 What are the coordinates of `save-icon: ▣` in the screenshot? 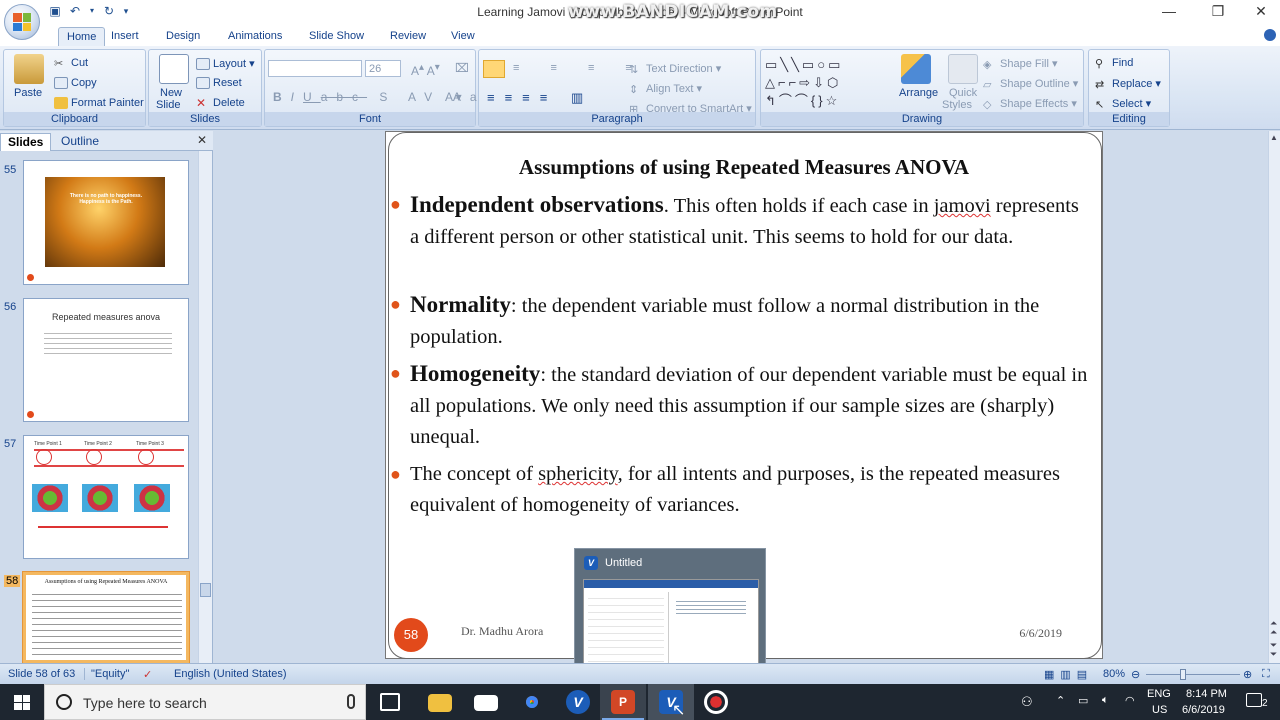 It's located at (55, 11).